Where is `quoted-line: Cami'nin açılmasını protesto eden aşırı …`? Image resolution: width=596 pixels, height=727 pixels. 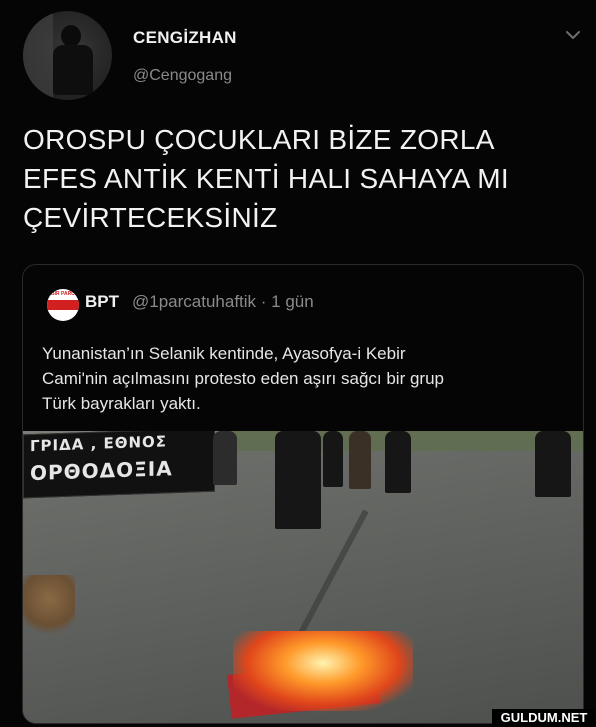 quoted-line: Cami'nin açılmasını protesto eden aşırı … is located at coordinates (243, 378).